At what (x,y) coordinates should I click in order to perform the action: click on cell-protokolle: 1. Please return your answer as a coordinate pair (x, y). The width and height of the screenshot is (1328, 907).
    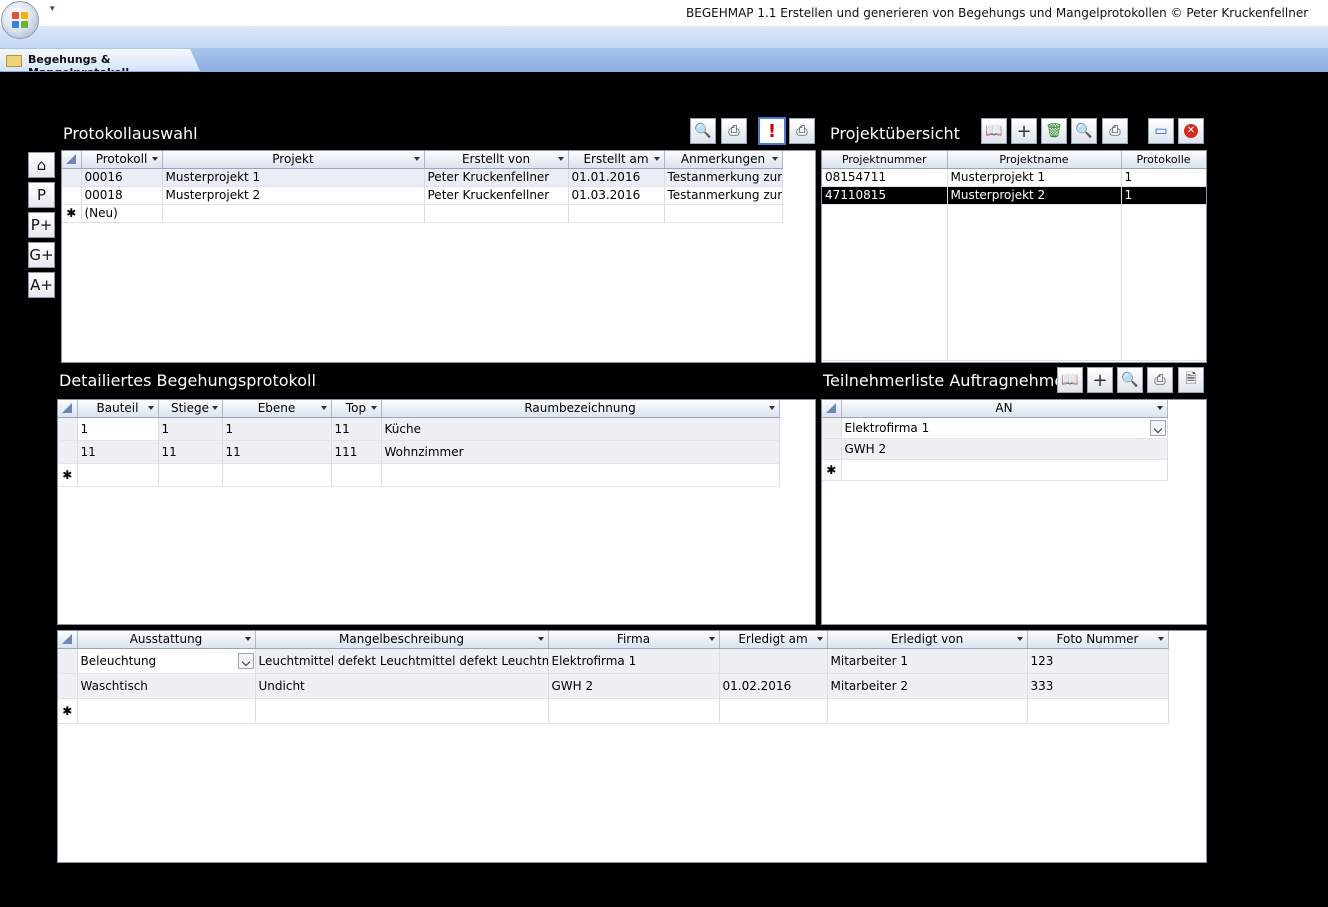
    Looking at the image, I should click on (1163, 177).